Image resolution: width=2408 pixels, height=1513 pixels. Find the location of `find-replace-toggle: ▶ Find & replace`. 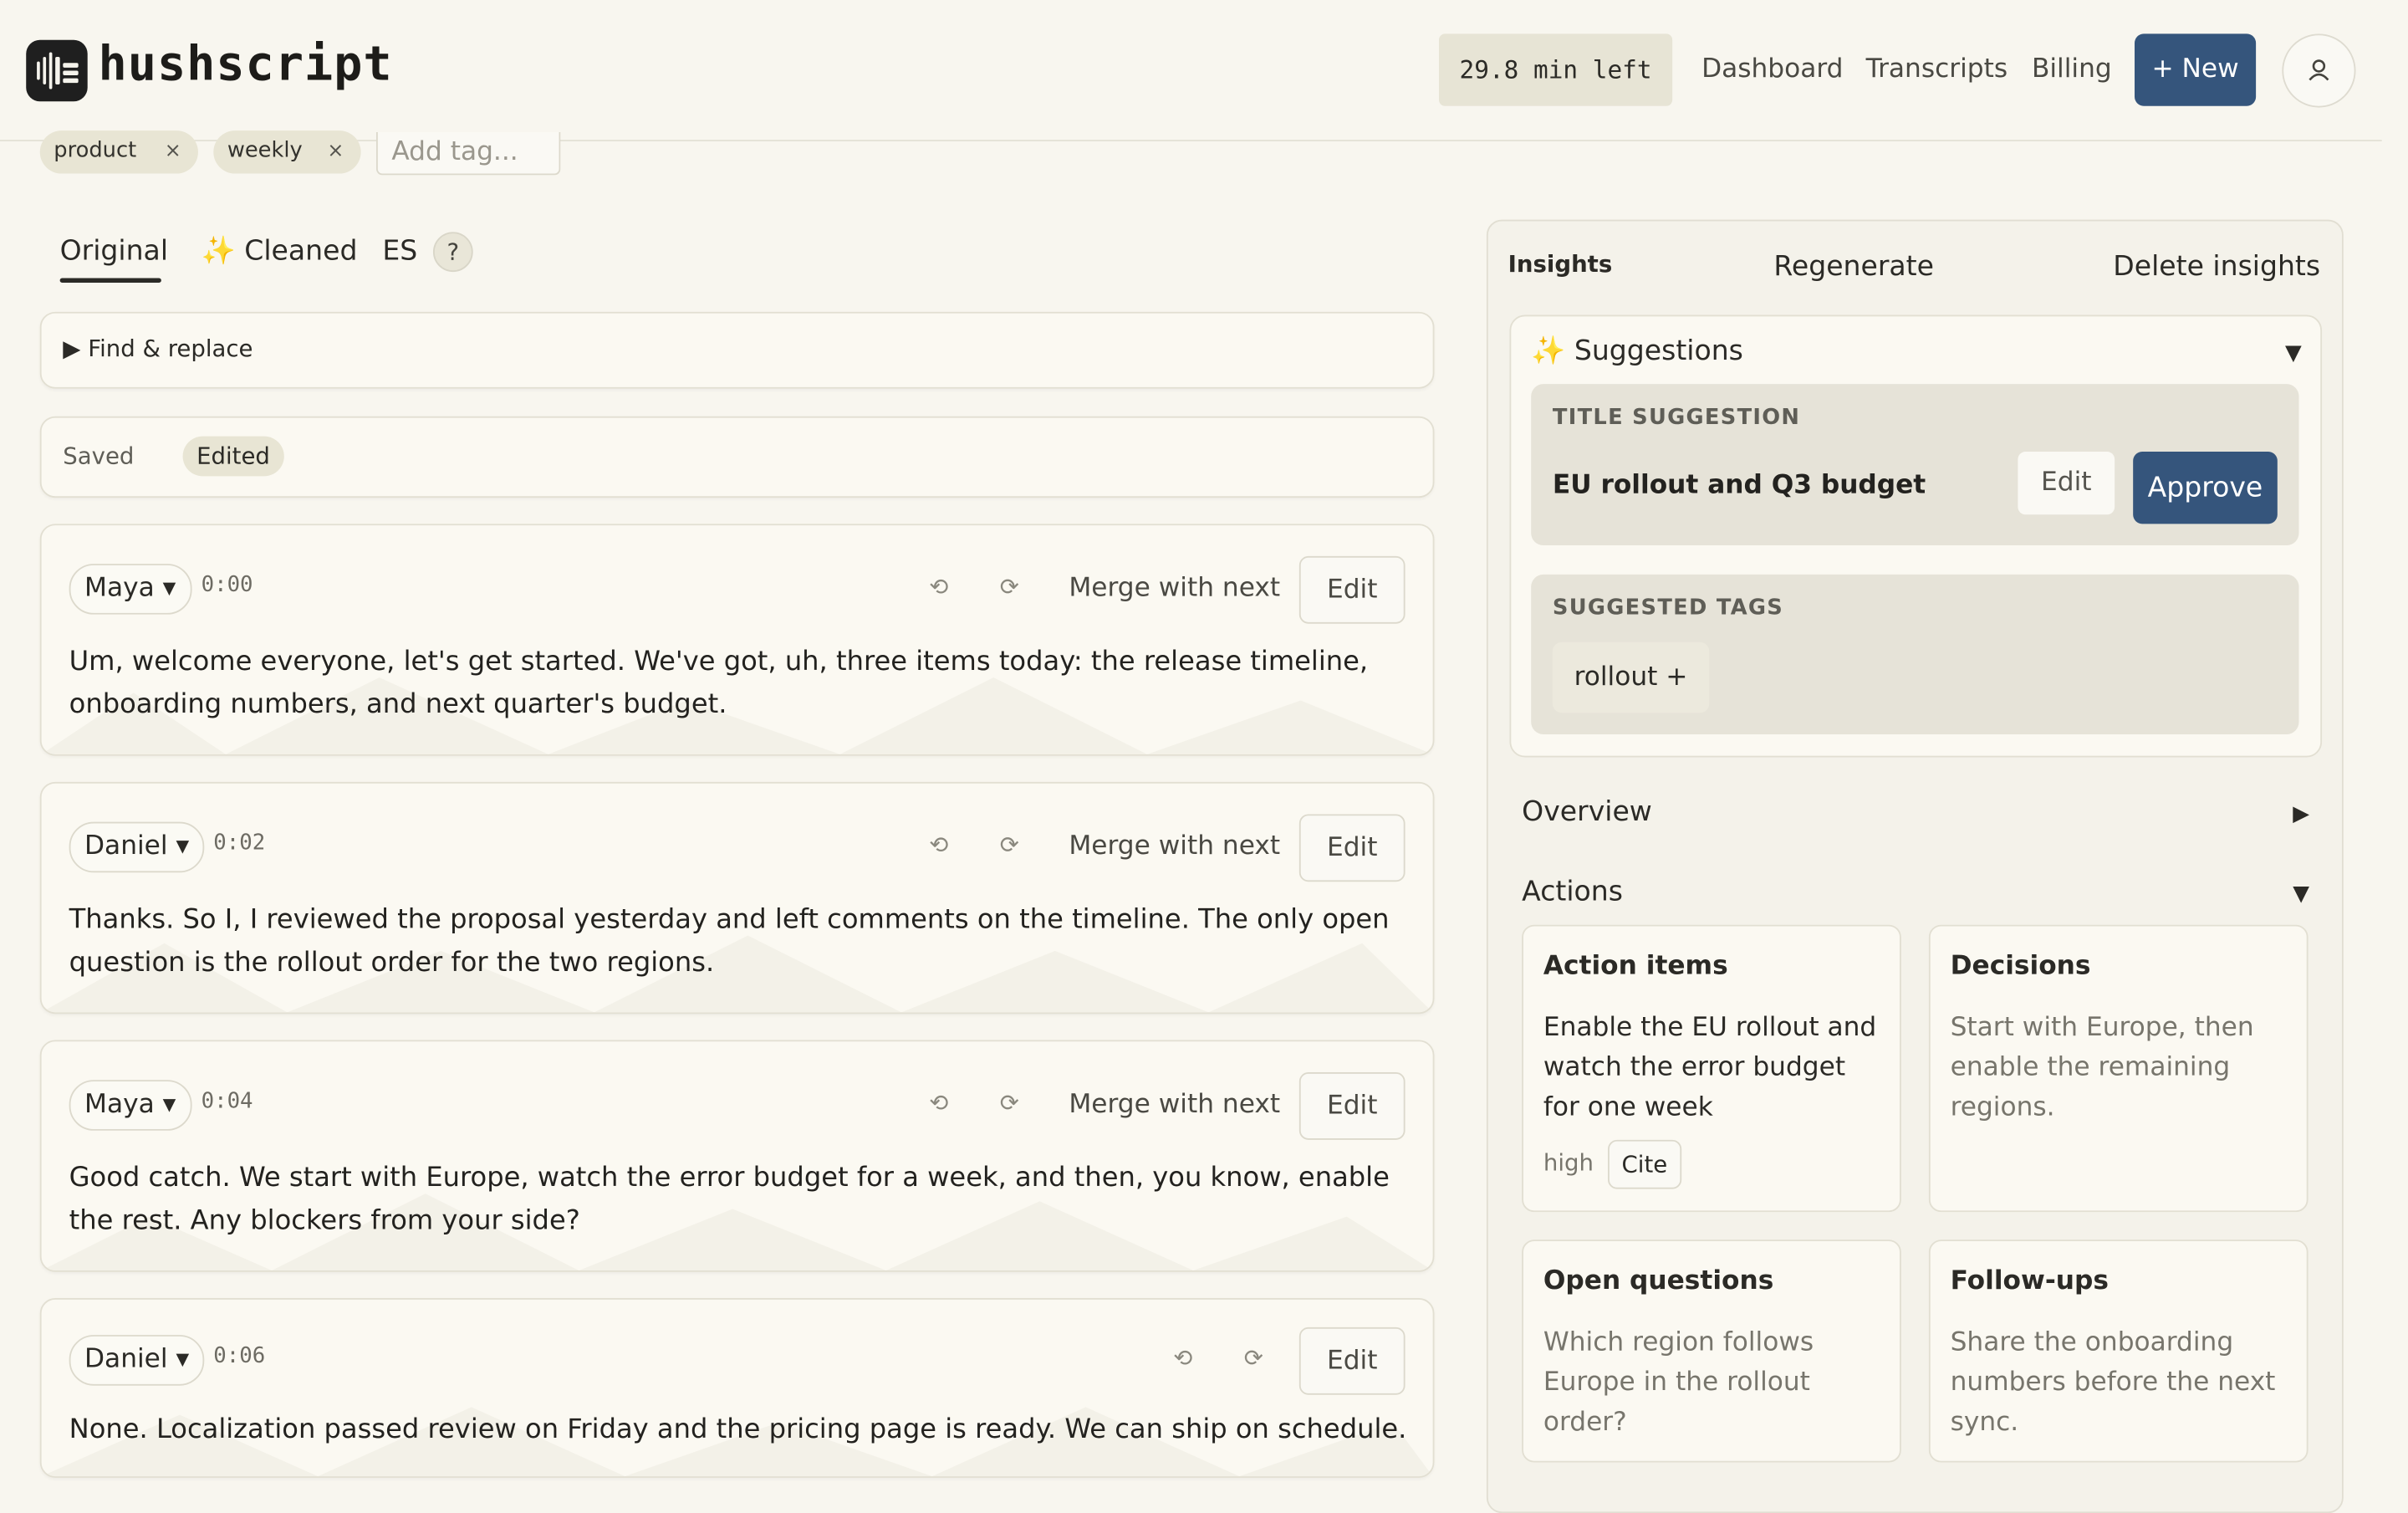

find-replace-toggle: ▶ Find & replace is located at coordinates (158, 348).